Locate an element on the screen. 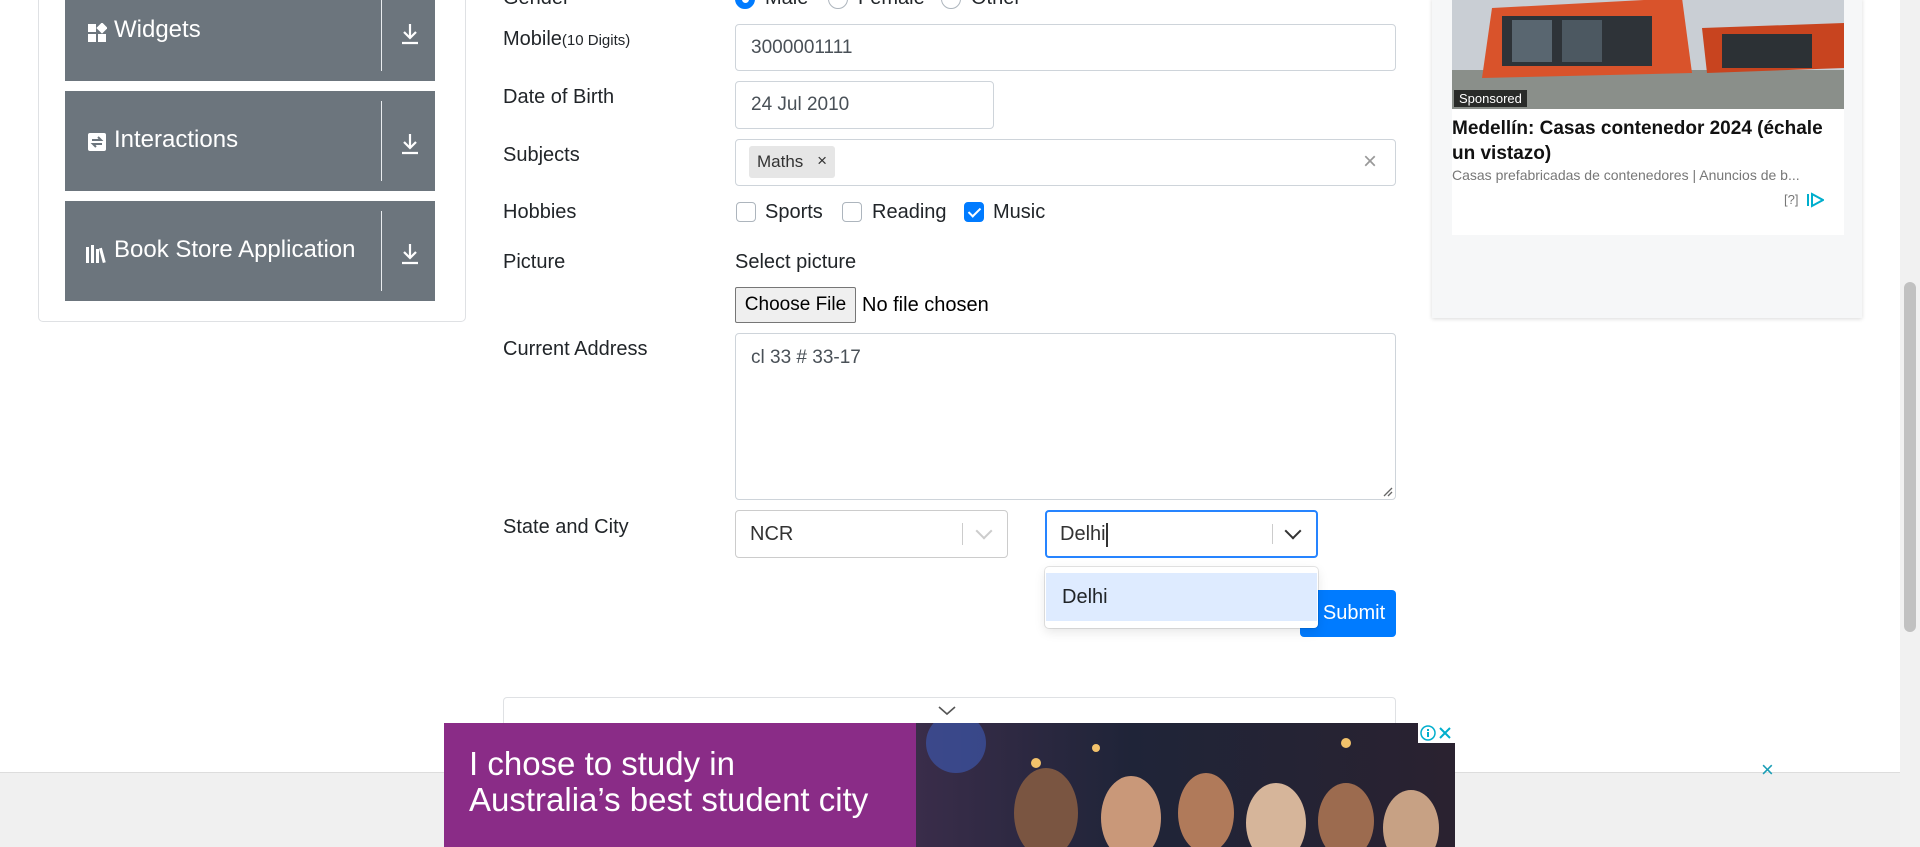 The height and width of the screenshot is (847, 1920). city-dropdown-menu: Delhi is located at coordinates (1181, 597).